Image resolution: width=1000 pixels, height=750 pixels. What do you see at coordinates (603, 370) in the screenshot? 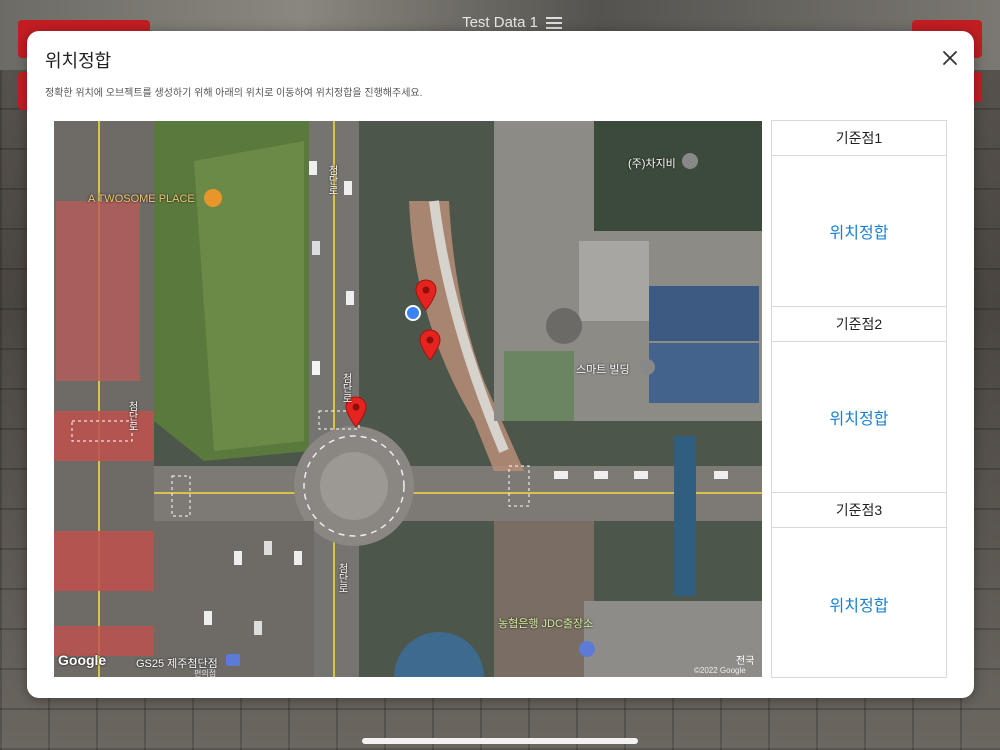
I see `map-label-building: 스마트 빌딩` at bounding box center [603, 370].